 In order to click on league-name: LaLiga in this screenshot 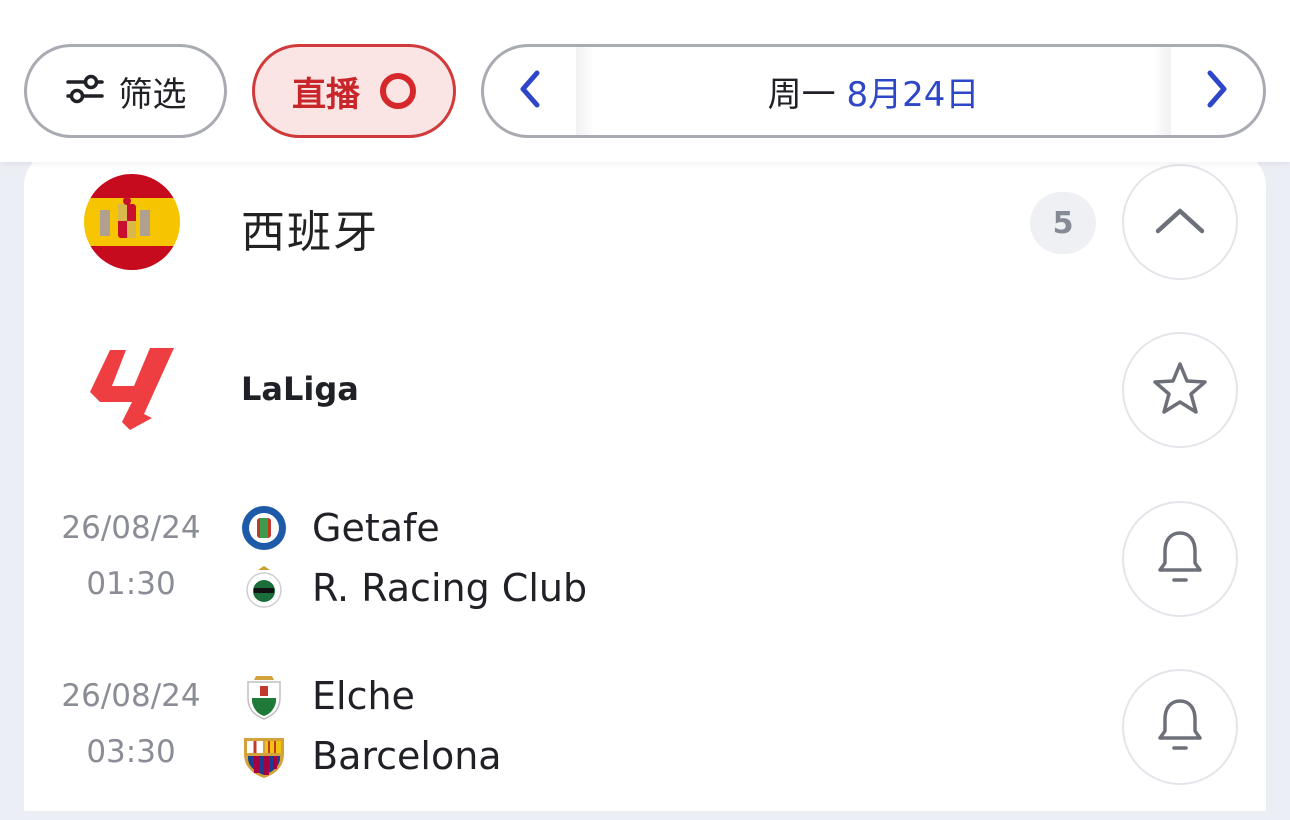, I will do `click(300, 389)`.